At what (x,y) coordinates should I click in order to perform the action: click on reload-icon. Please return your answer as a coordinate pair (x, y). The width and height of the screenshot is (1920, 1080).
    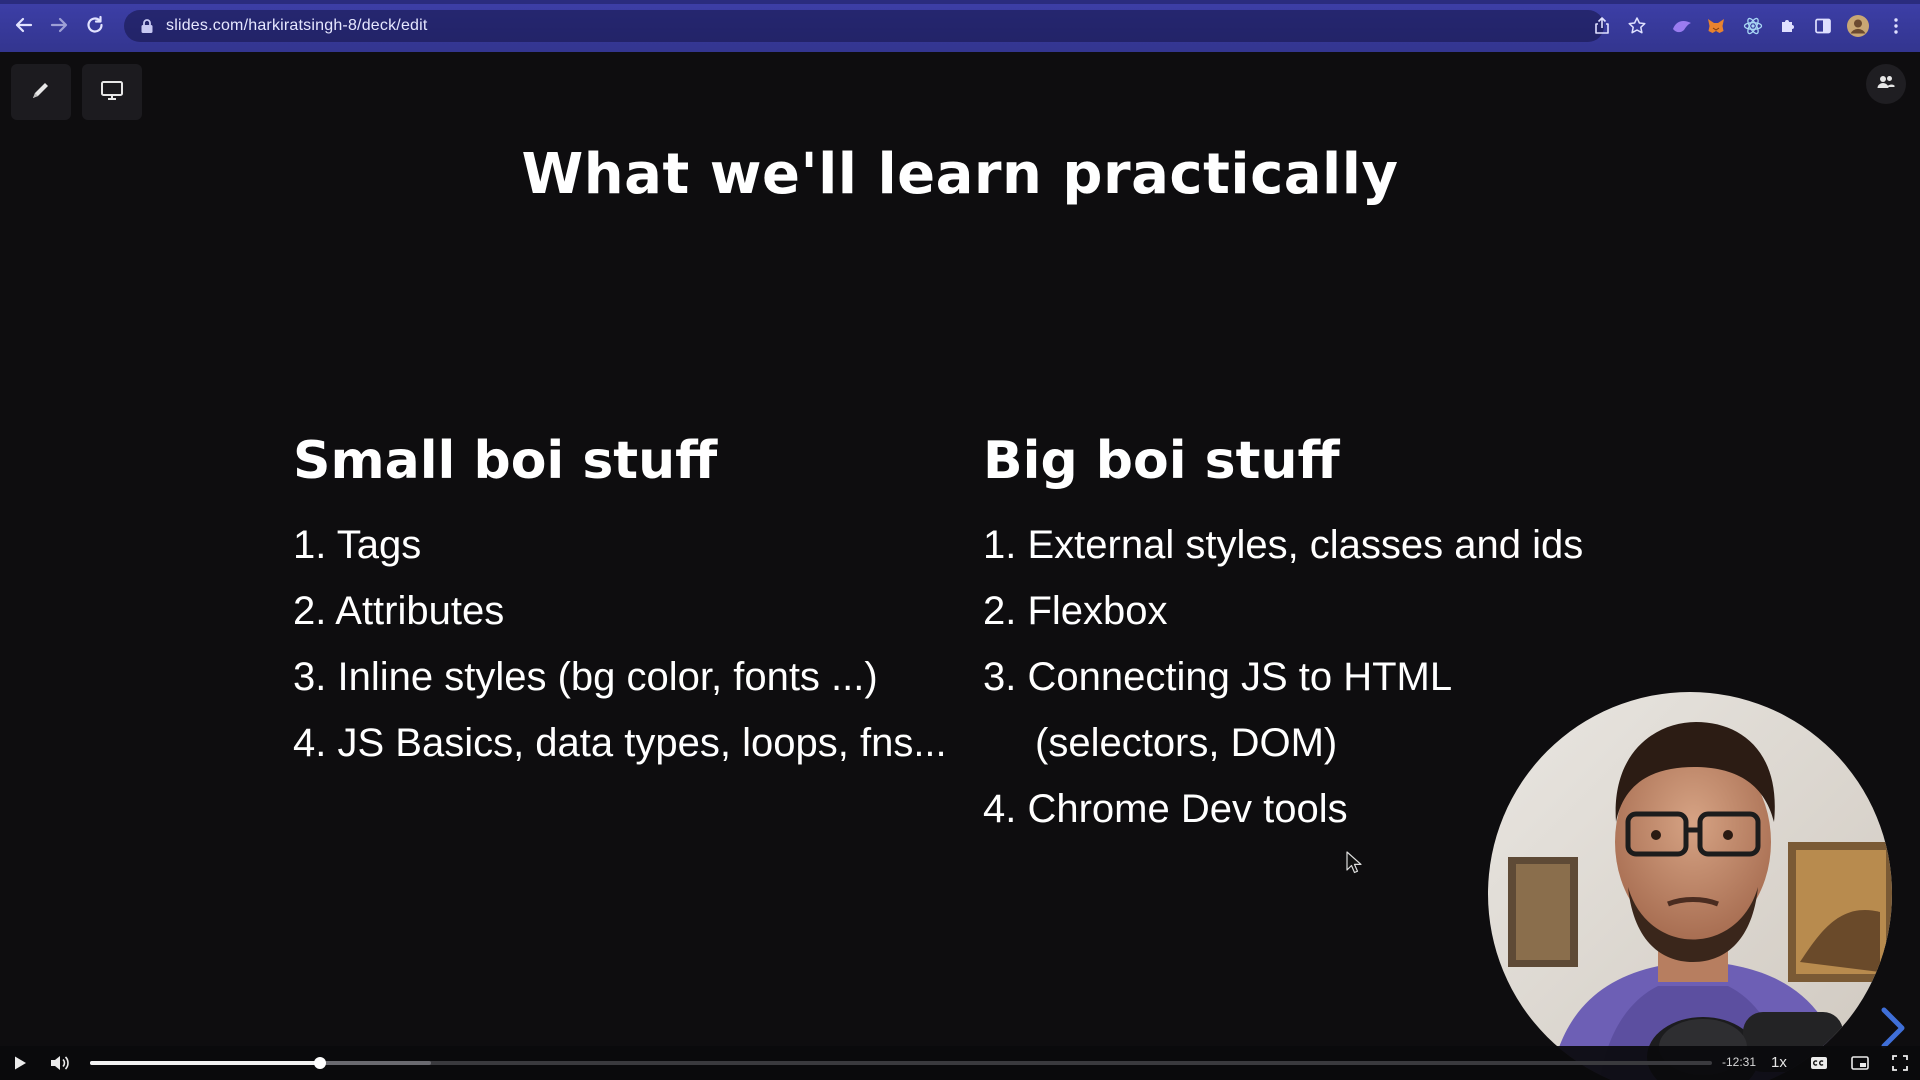
    Looking at the image, I should click on (95, 26).